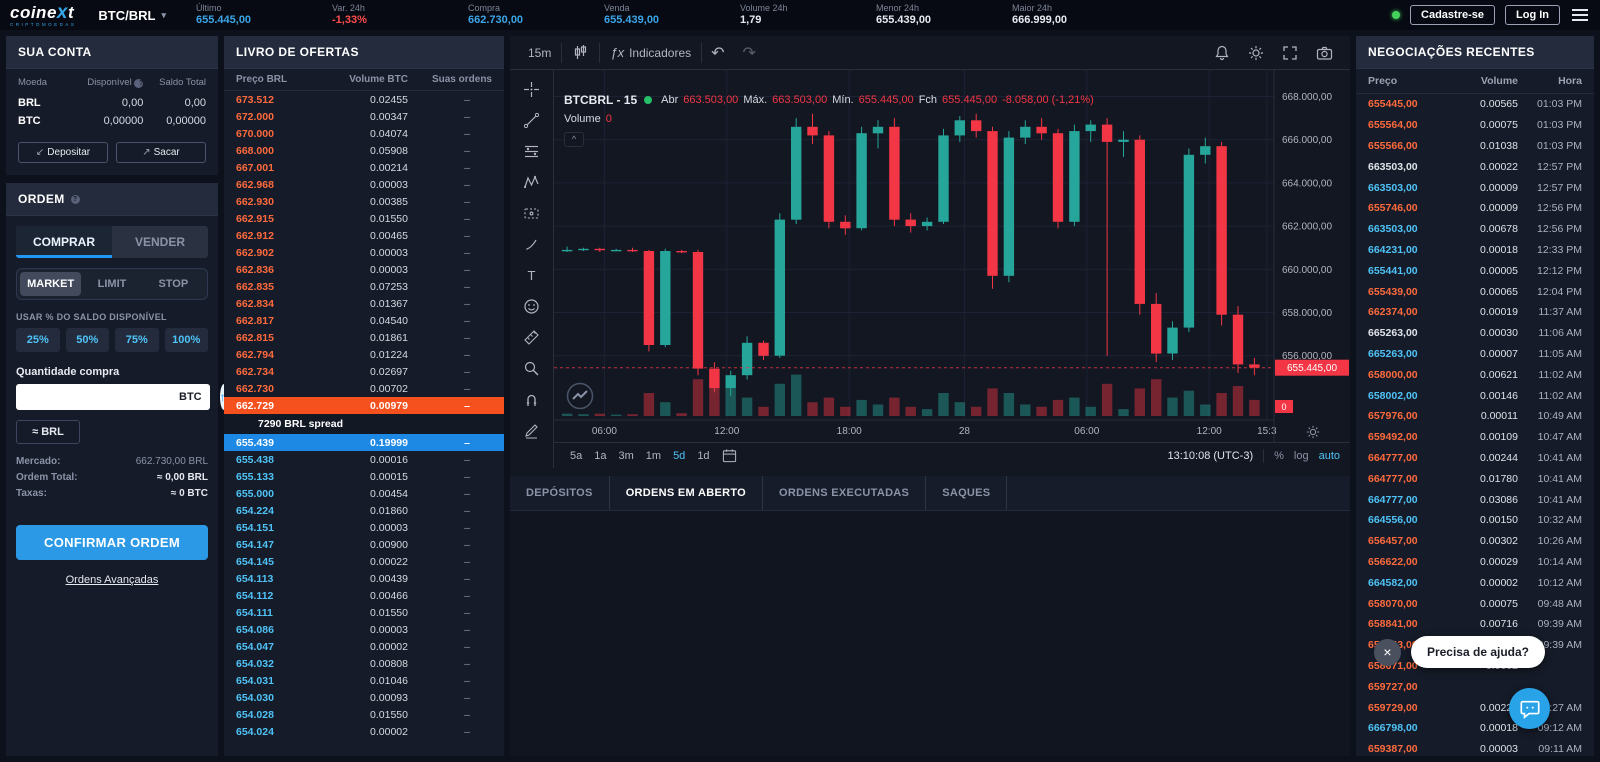  Describe the element at coordinates (845, 493) in the screenshot. I see `tab-ordens-executadas: ORDENS EXECUTADAS` at that location.